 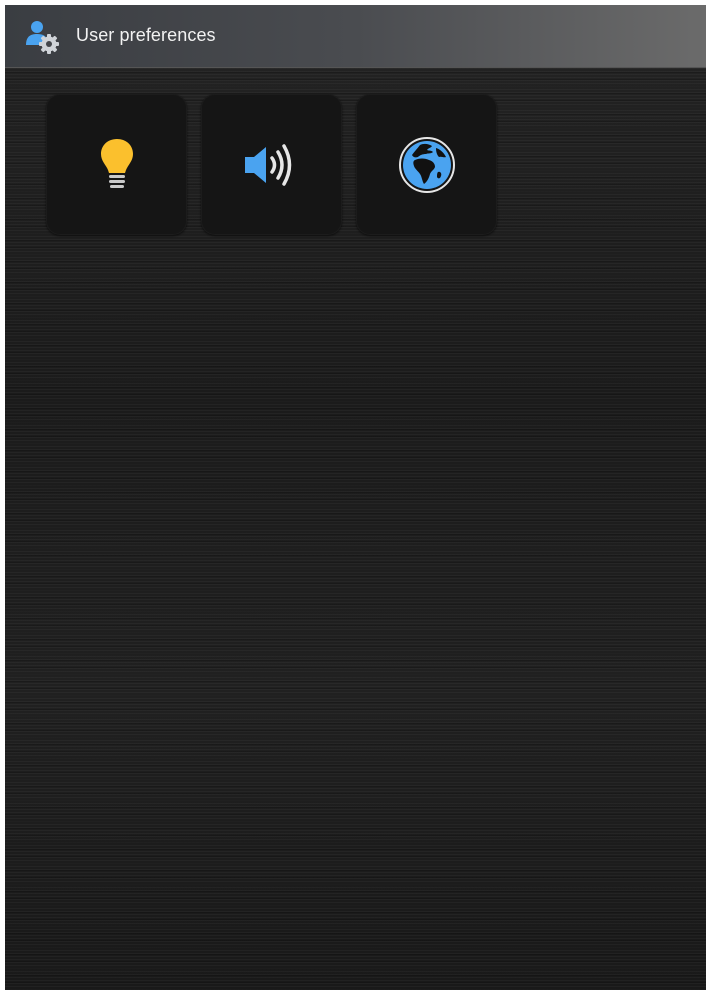 I want to click on display-settings-button, so click(x=116, y=164).